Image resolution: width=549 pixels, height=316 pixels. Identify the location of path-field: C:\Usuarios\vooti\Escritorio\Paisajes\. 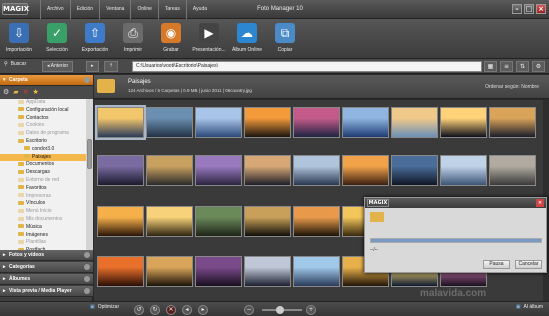
(307, 66).